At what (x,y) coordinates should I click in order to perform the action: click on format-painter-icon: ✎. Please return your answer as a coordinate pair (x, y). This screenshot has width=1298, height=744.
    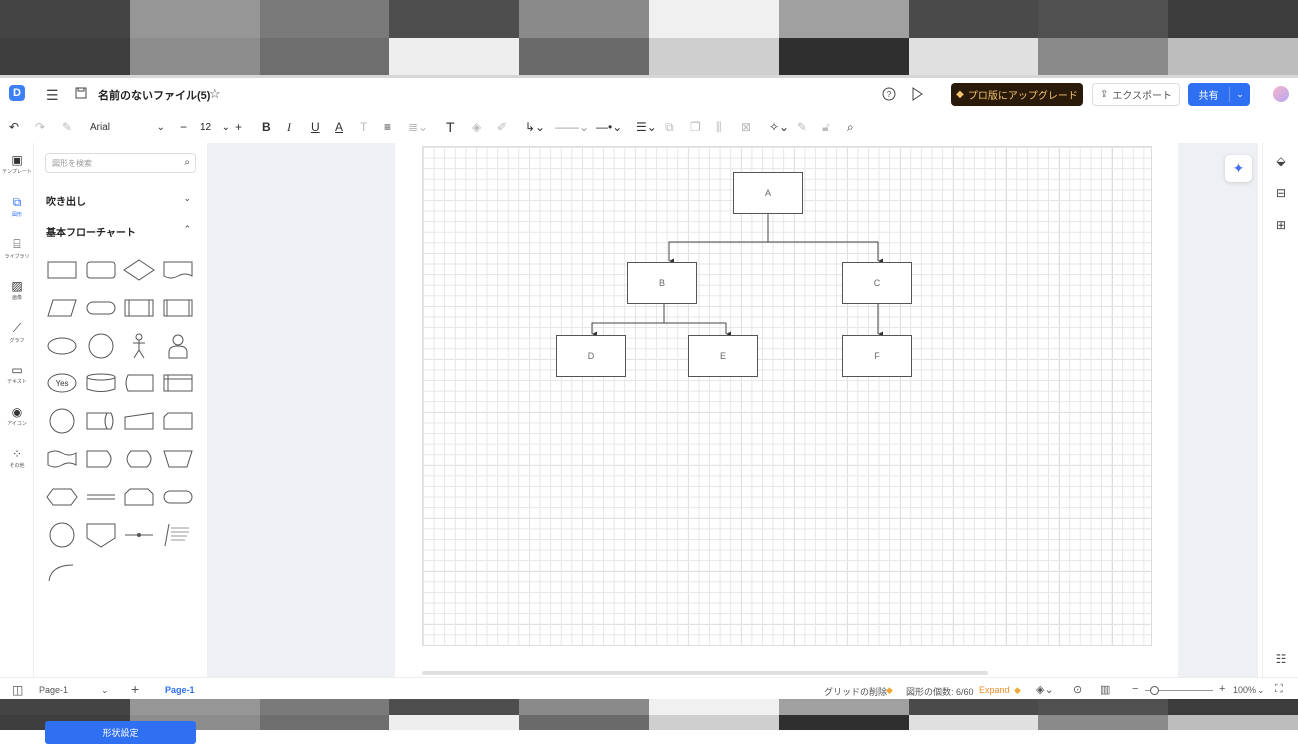
    Looking at the image, I should click on (67, 127).